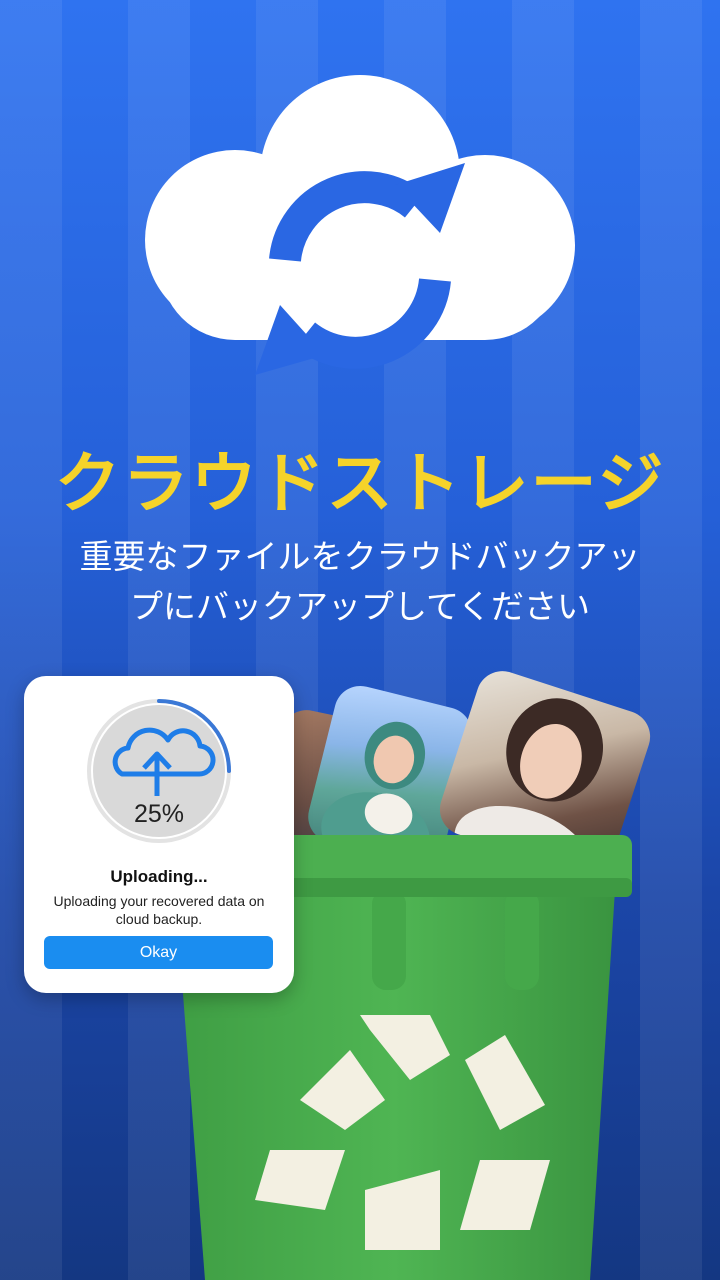 The height and width of the screenshot is (1280, 720). What do you see at coordinates (360, 556) in the screenshot?
I see `subtitle-line-1: 重要なファイルをクラウドバックアッ` at bounding box center [360, 556].